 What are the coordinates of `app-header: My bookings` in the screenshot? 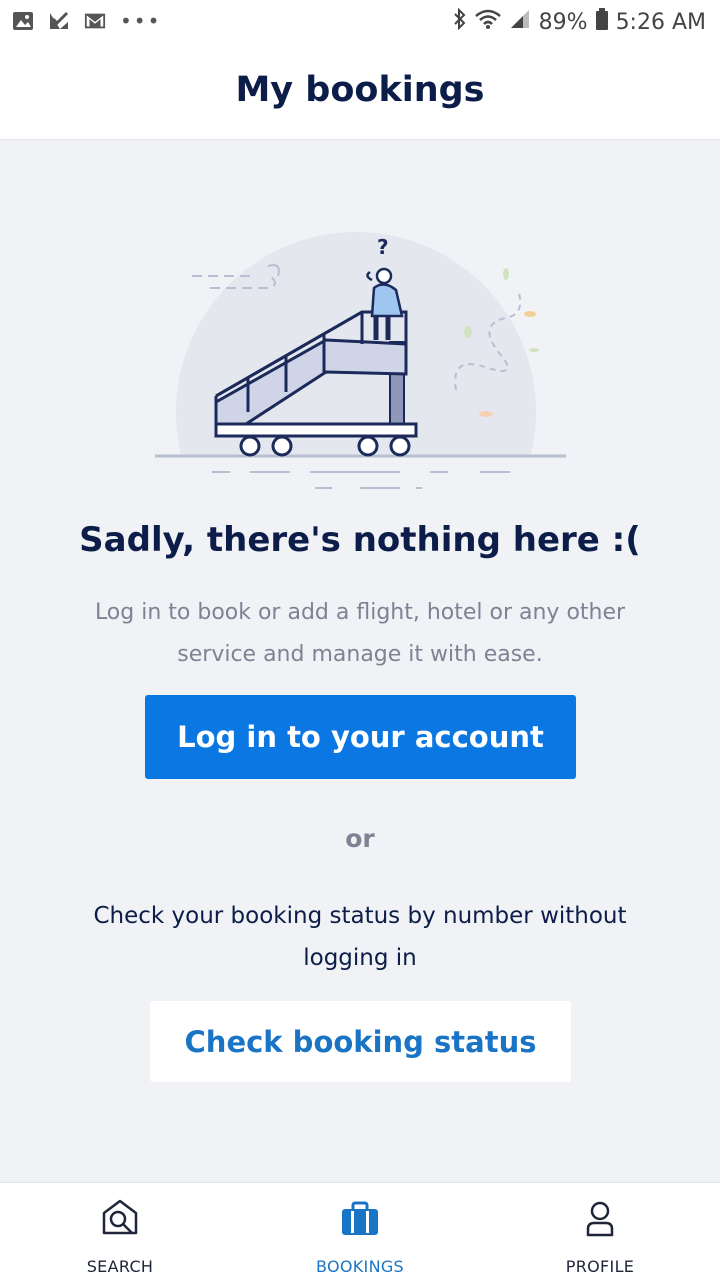 It's located at (360, 92).